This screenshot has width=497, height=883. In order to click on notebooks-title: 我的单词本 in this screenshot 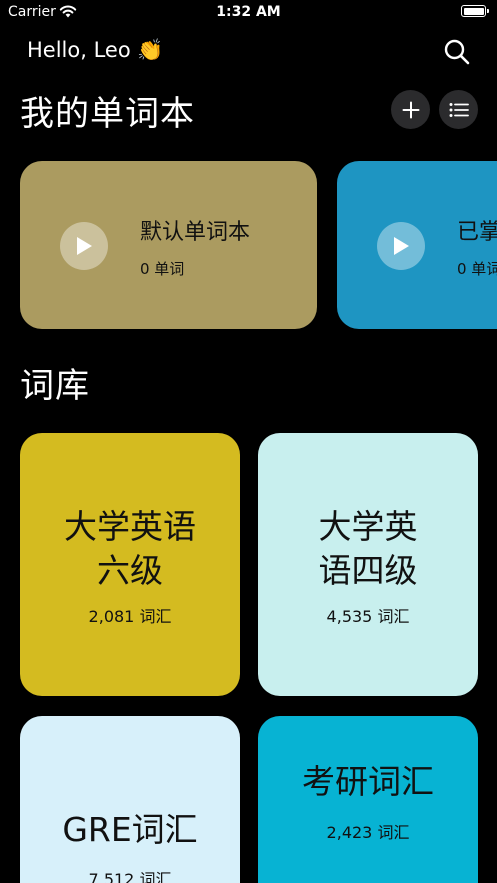, I will do `click(107, 114)`.